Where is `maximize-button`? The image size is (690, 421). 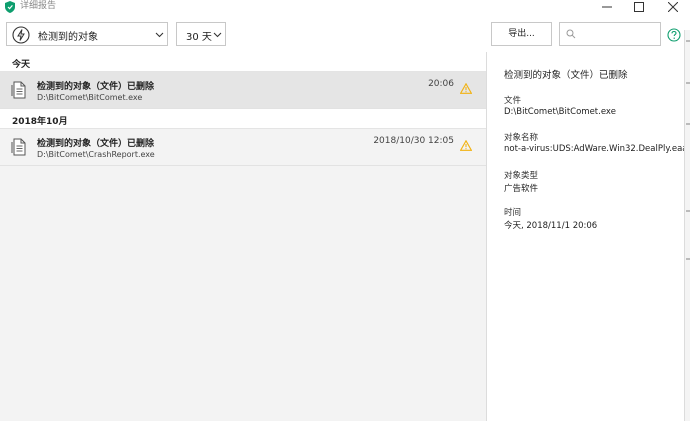 maximize-button is located at coordinates (639, 7).